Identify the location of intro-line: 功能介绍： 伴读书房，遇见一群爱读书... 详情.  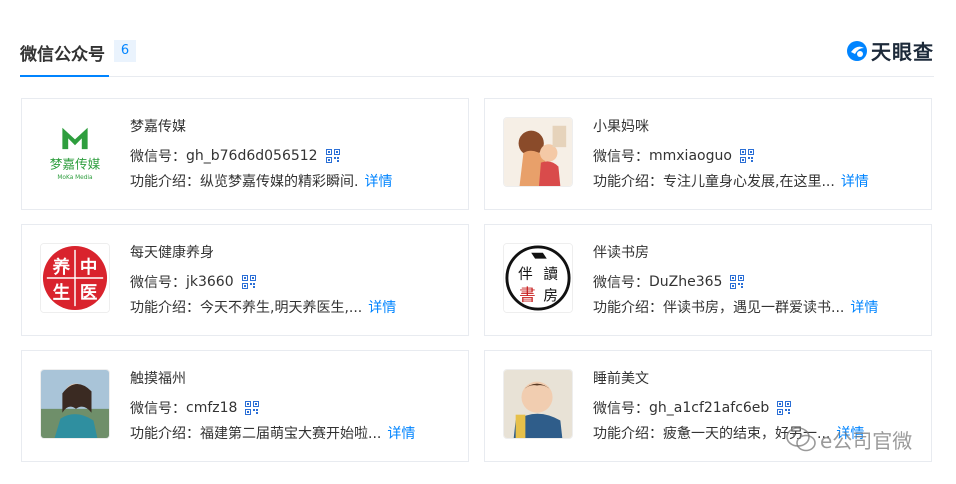
(735, 307).